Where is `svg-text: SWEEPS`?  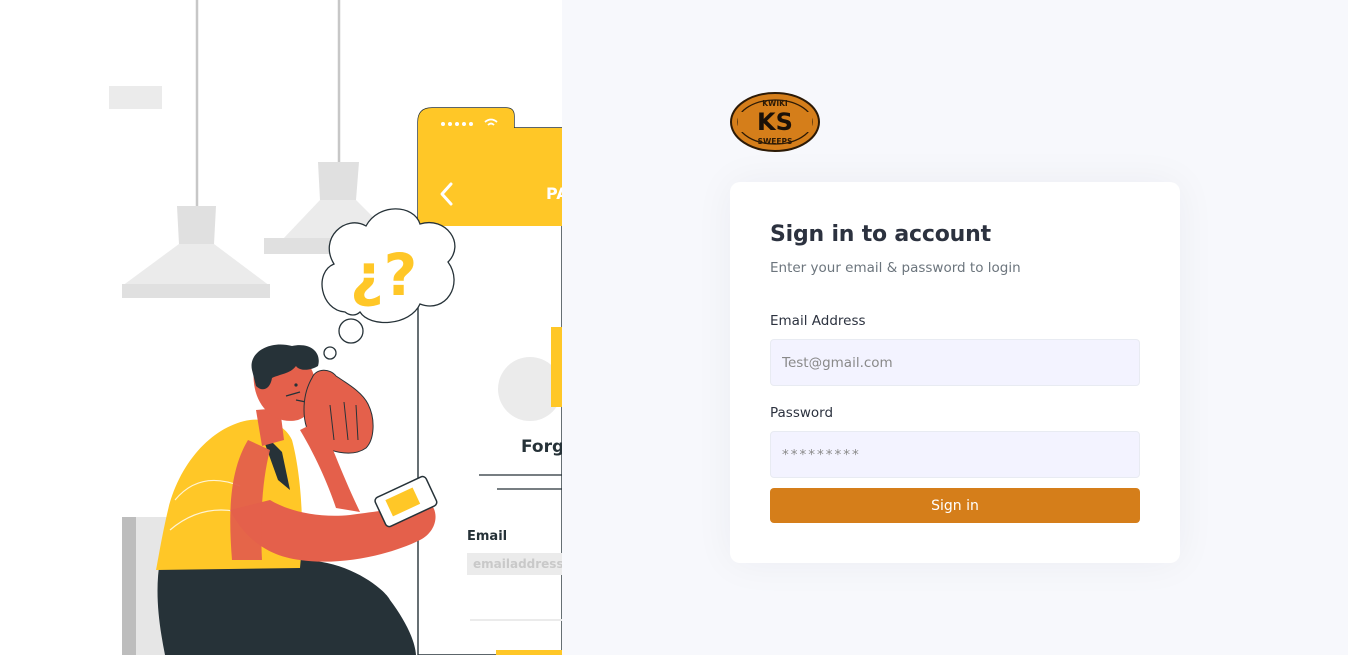 svg-text: SWEEPS is located at coordinates (775, 141).